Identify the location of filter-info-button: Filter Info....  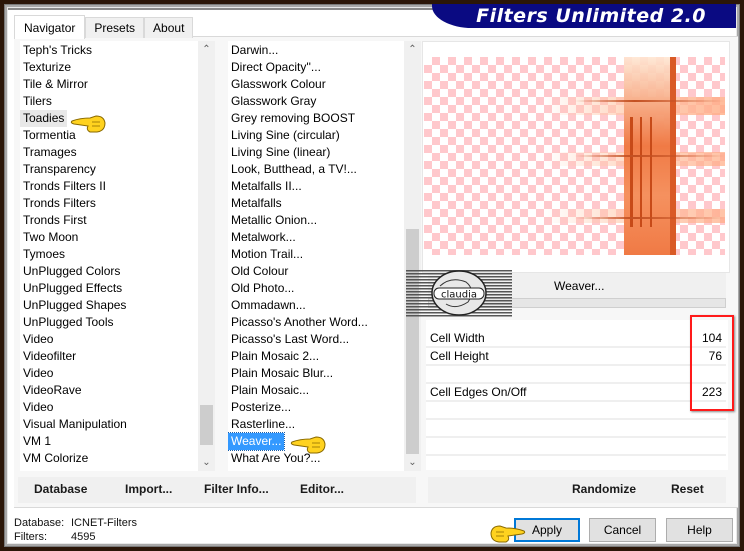
(236, 489).